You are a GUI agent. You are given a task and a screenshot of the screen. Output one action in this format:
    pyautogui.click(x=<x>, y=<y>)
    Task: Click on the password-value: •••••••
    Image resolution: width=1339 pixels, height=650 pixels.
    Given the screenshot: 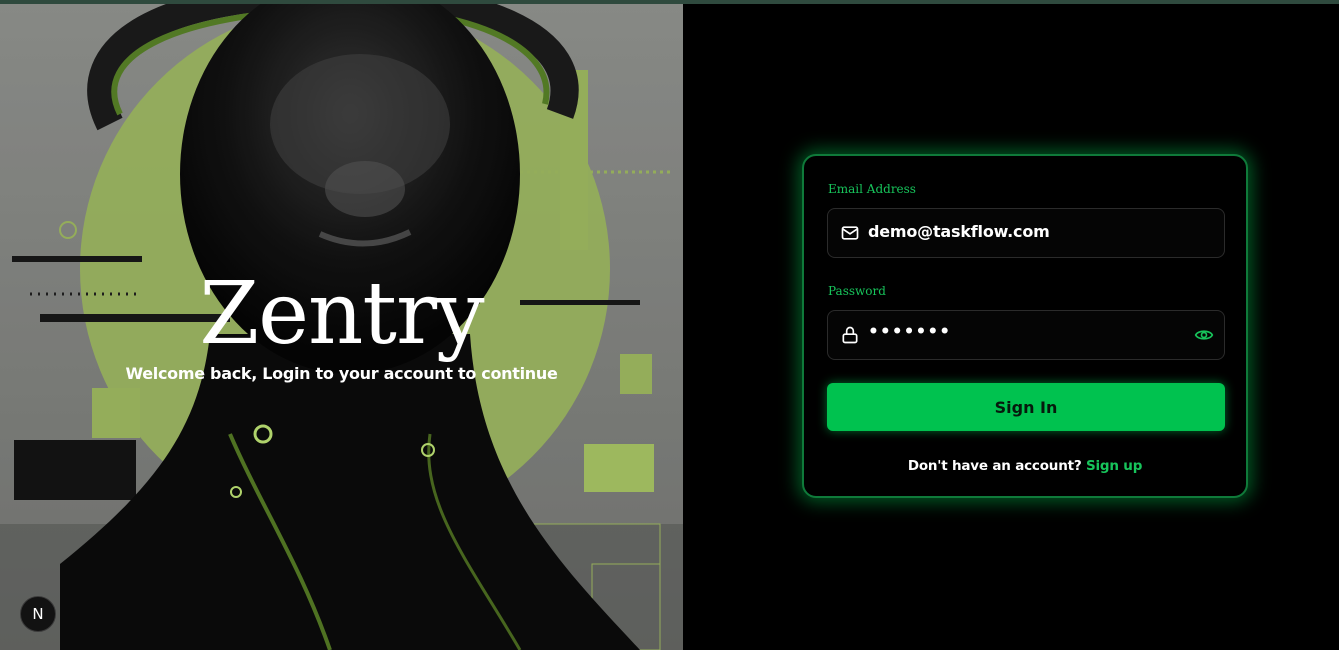 What is the action you would take?
    pyautogui.click(x=910, y=332)
    